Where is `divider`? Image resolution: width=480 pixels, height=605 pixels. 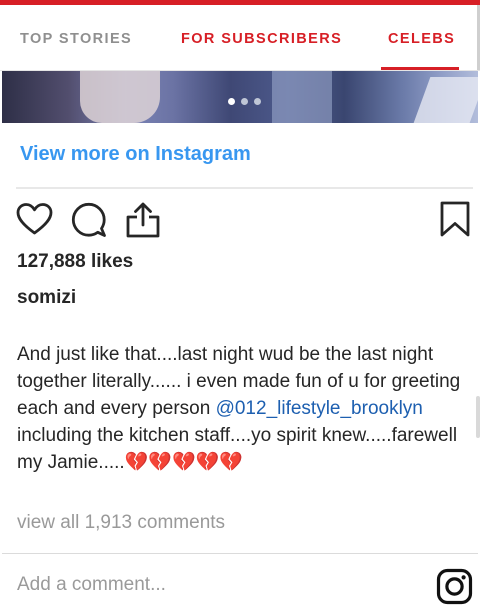 divider is located at coordinates (244, 188).